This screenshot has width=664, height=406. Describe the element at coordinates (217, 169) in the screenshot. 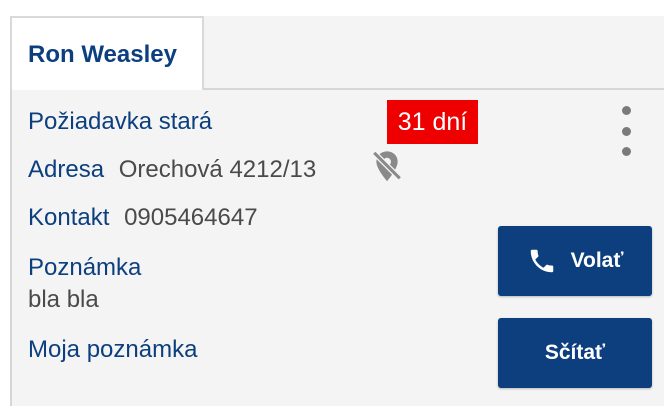

I see `address-value: Orechová 4212/13` at that location.